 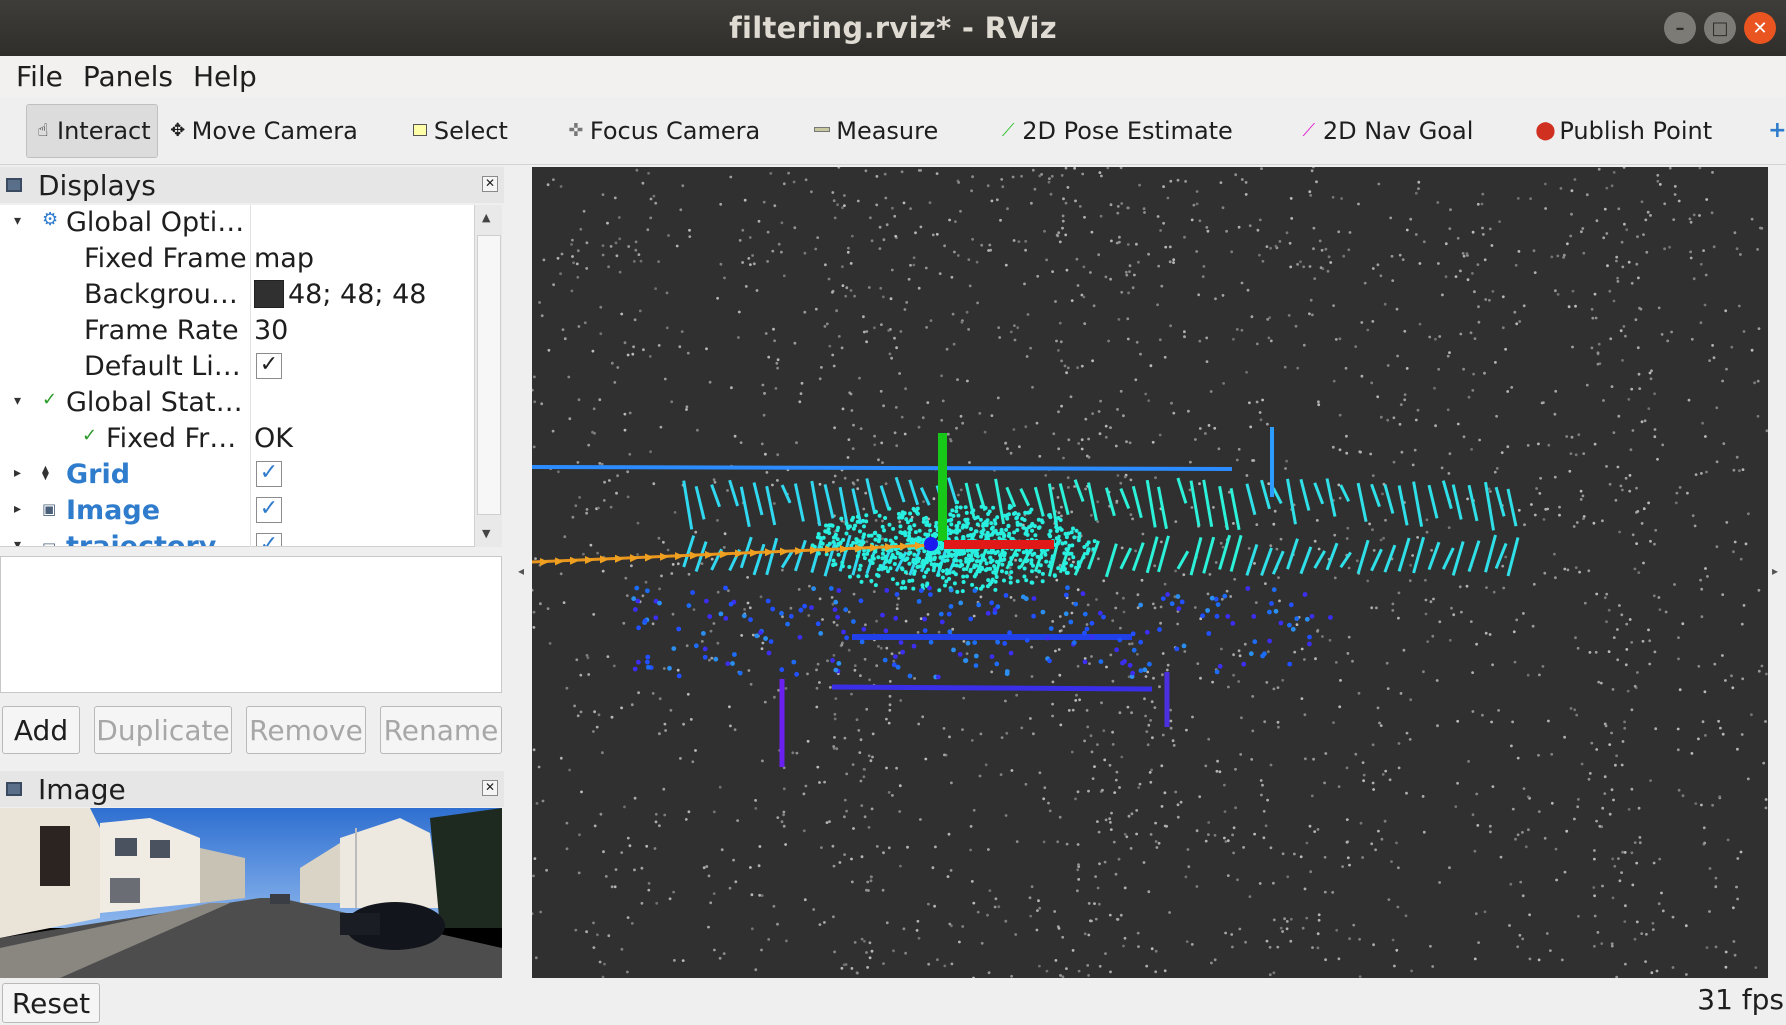 What do you see at coordinates (252, 789) in the screenshot?
I see `image-panel-header: Image ✕` at bounding box center [252, 789].